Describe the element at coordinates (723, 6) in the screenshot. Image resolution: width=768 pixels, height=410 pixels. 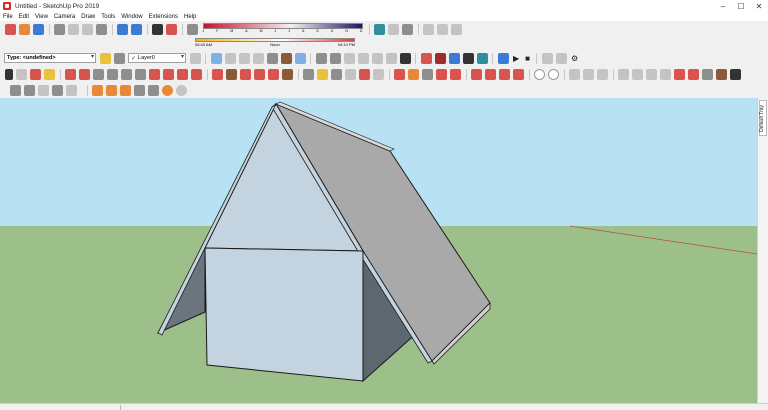
I see `minimize-button: –` at that location.